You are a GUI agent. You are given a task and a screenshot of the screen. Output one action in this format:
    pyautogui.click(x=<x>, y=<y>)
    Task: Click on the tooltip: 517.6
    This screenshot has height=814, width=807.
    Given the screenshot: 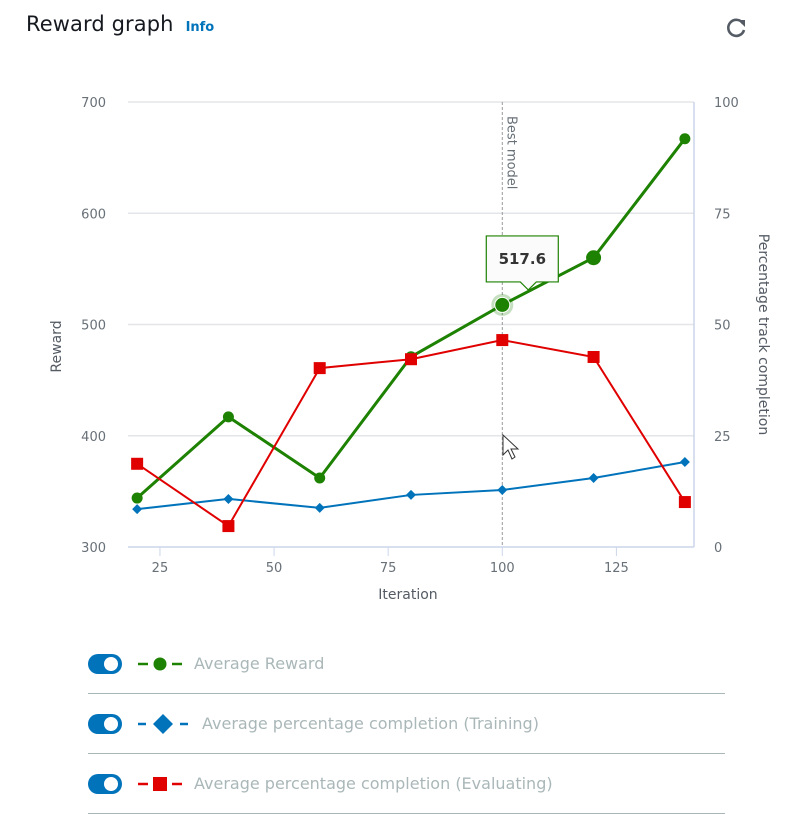 What is the action you would take?
    pyautogui.click(x=522, y=263)
    